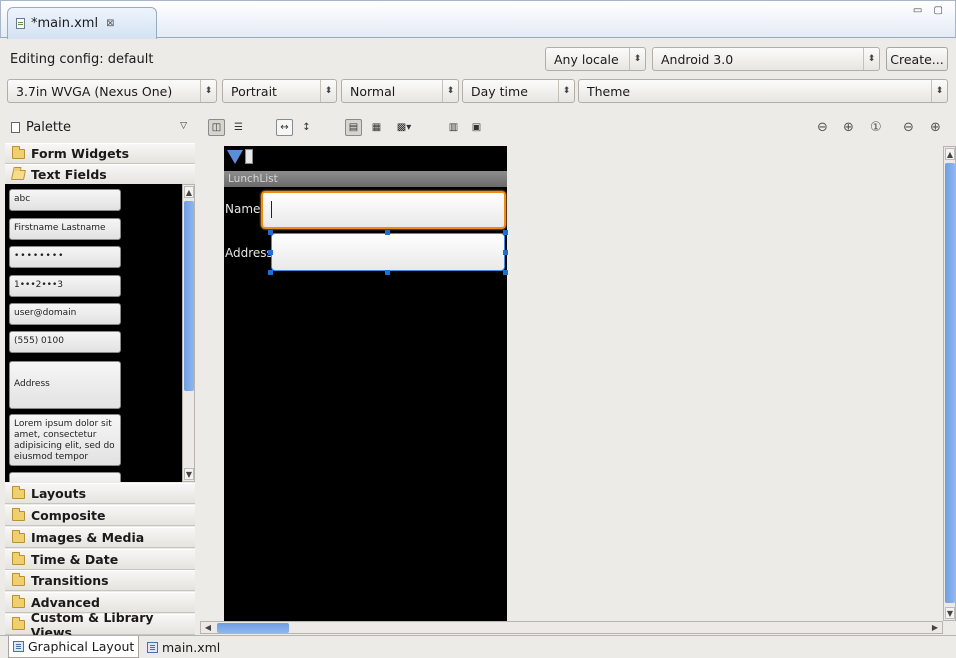  I want to click on chevron-down-icon: ▽, so click(183, 126).